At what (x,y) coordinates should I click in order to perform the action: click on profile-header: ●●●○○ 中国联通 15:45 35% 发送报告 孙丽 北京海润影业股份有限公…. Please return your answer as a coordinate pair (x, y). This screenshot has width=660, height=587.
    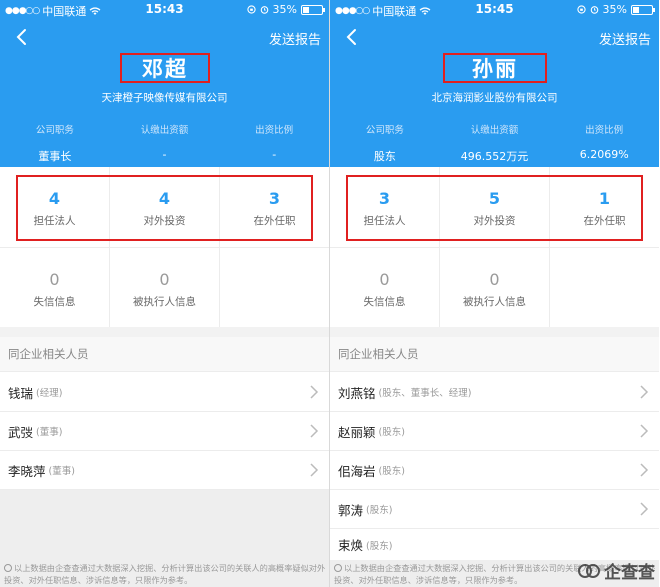
    Looking at the image, I should click on (494, 83).